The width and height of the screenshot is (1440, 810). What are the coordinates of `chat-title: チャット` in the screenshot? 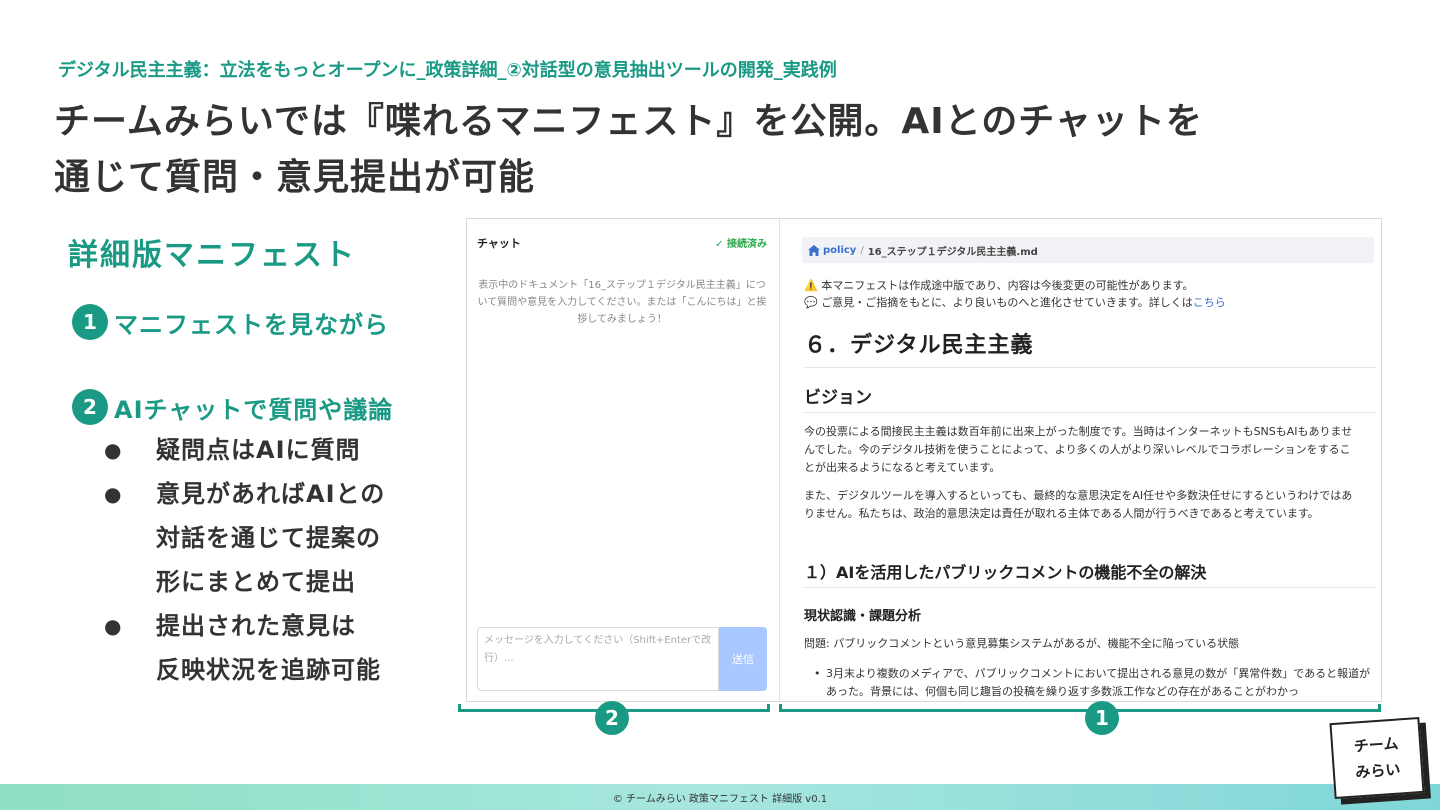 It's located at (499, 243).